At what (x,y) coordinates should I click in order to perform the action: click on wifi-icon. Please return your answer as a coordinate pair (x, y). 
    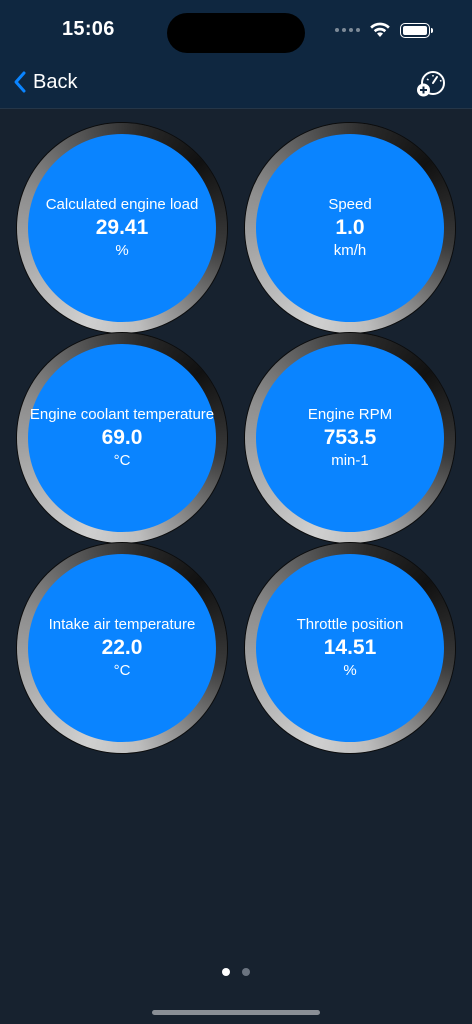
    Looking at the image, I should click on (380, 29).